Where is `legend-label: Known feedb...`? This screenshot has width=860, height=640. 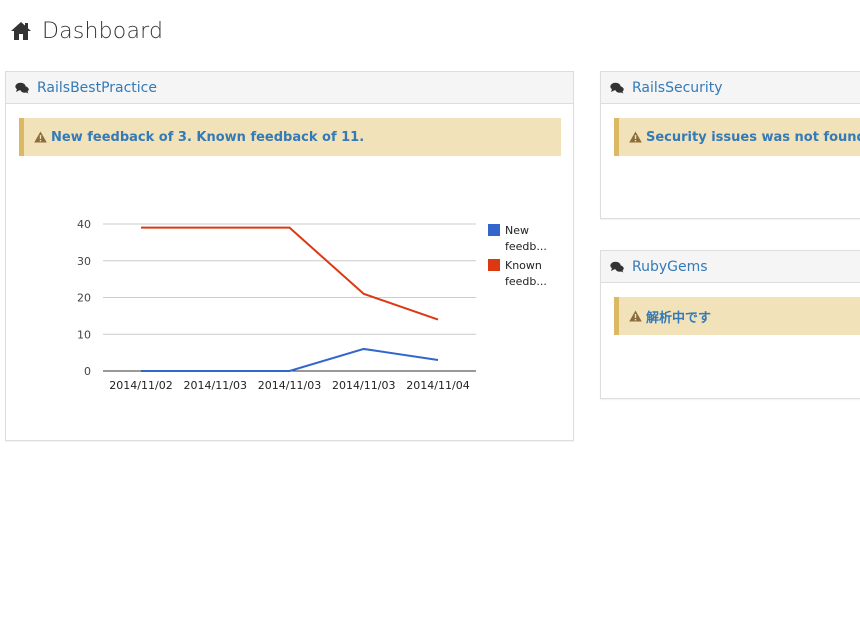
legend-label: Known feedb... is located at coordinates (526, 273).